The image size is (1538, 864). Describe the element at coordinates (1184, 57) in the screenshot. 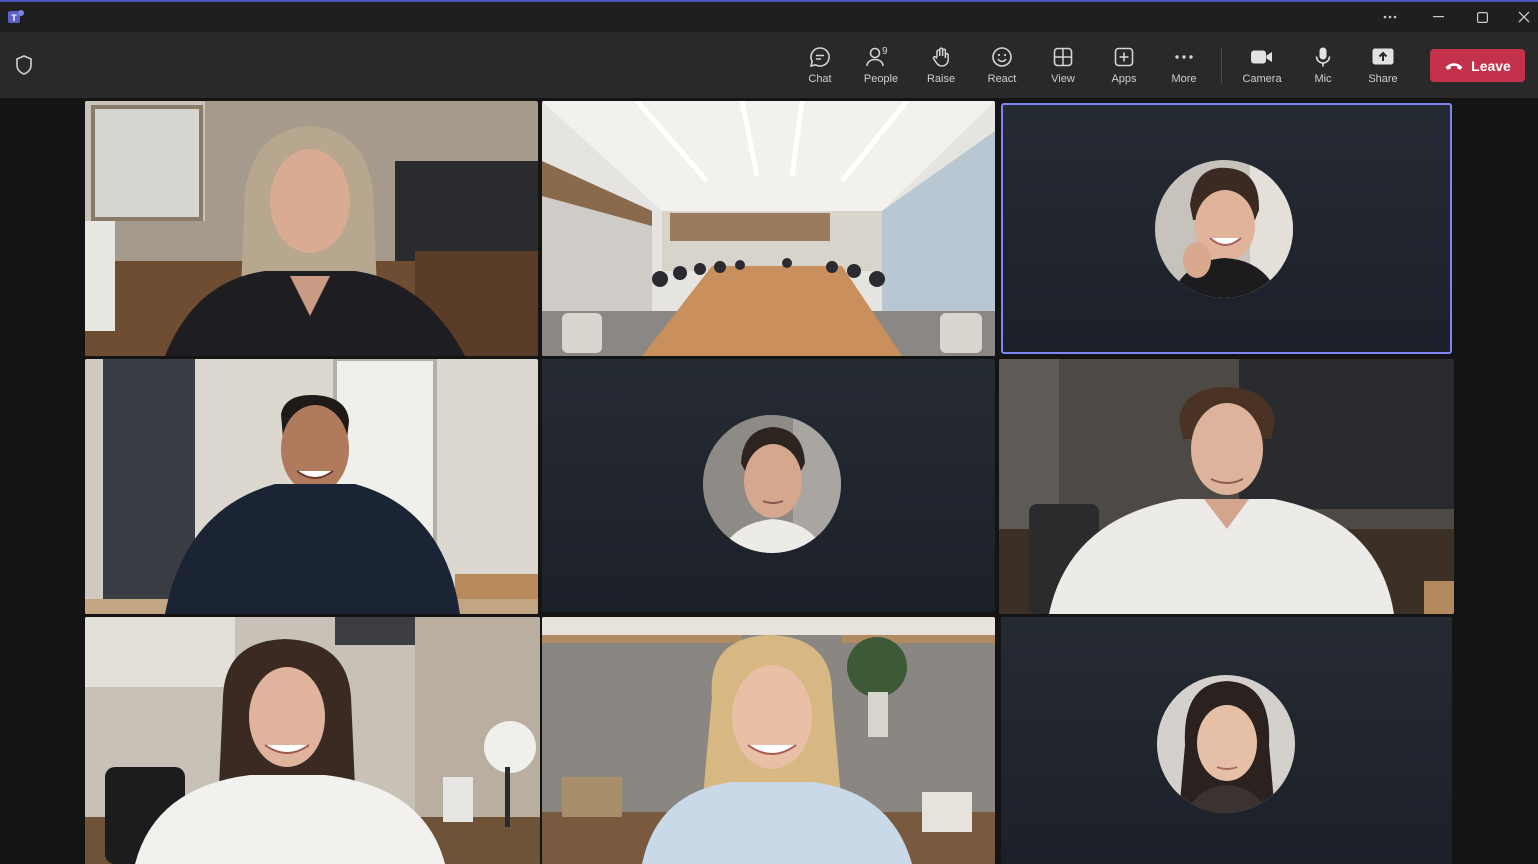

I see `more-icon` at that location.